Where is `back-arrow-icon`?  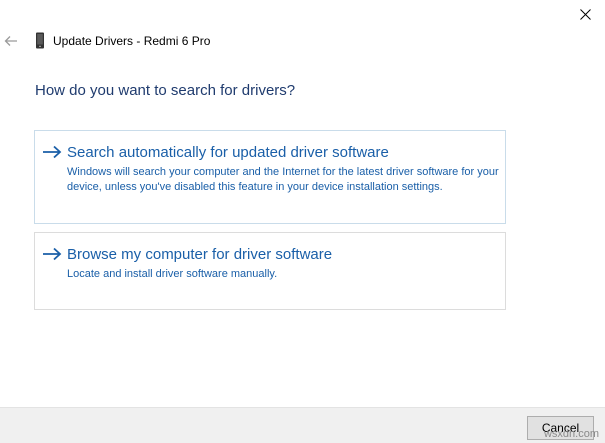
back-arrow-icon is located at coordinates (10, 41).